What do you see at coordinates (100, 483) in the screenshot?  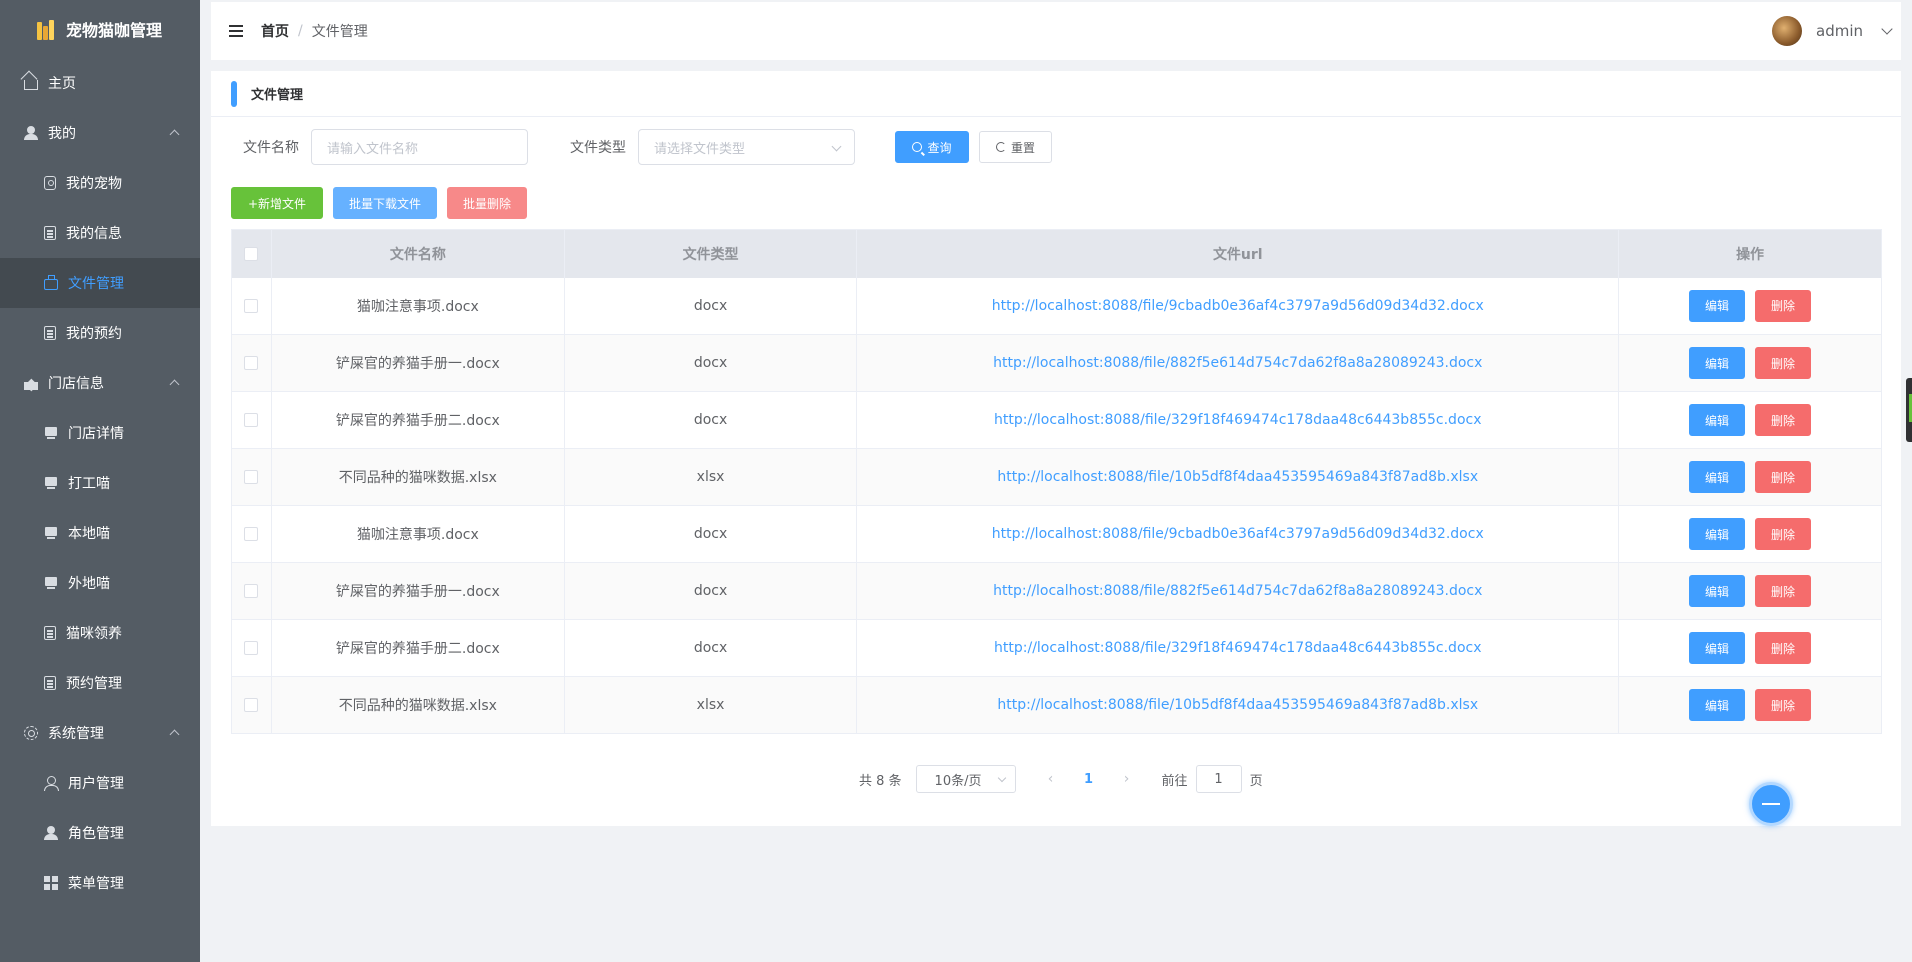 I see `sidebar-item-8: 打工喵` at bounding box center [100, 483].